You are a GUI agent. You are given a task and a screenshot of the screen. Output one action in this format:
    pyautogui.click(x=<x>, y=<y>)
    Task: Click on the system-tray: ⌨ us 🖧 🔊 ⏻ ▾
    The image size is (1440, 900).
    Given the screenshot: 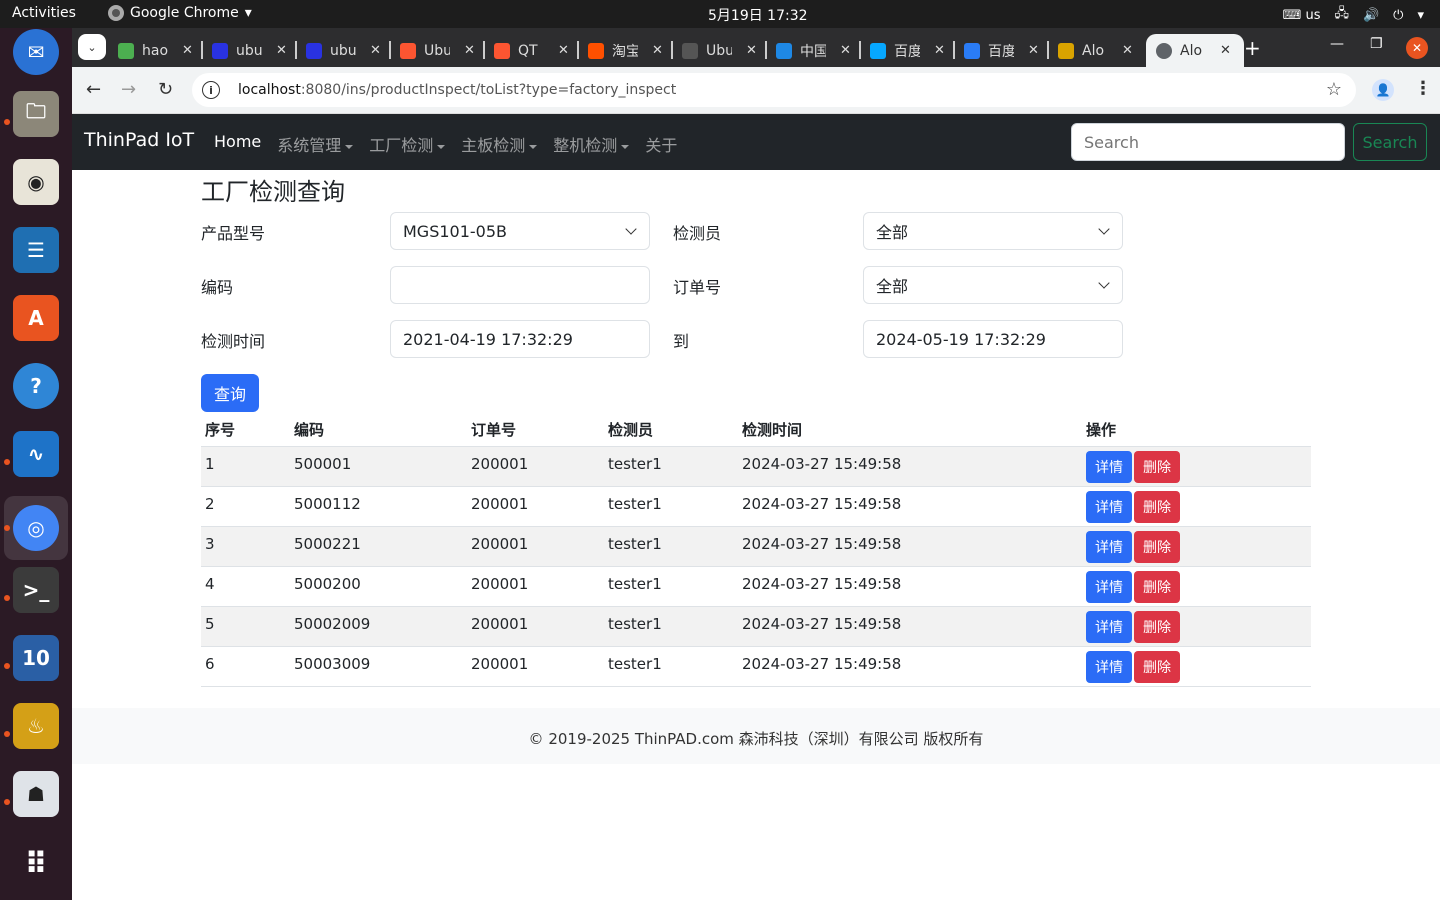 What is the action you would take?
    pyautogui.click(x=1353, y=15)
    